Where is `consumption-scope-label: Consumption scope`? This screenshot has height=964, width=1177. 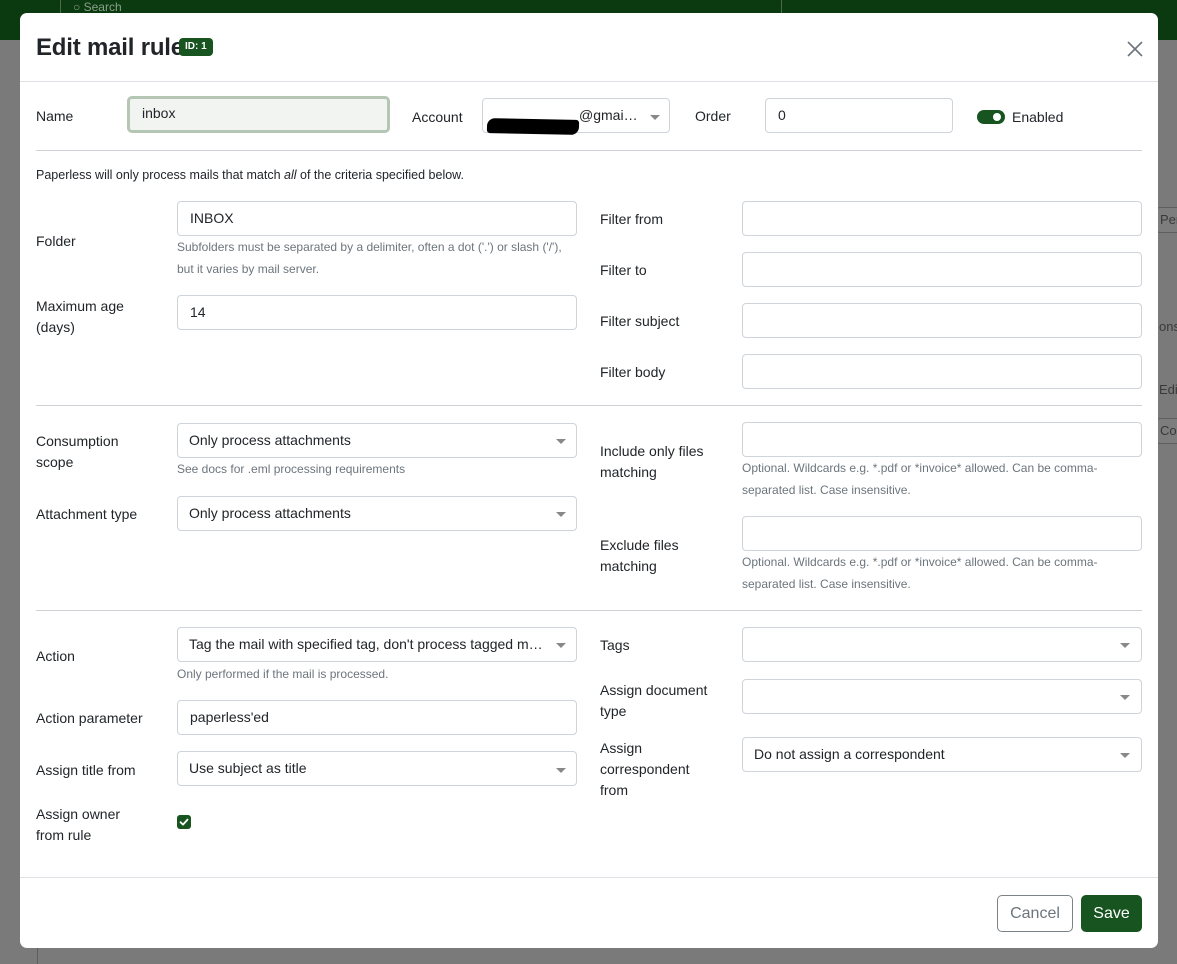 consumption-scope-label: Consumption scope is located at coordinates (77, 451).